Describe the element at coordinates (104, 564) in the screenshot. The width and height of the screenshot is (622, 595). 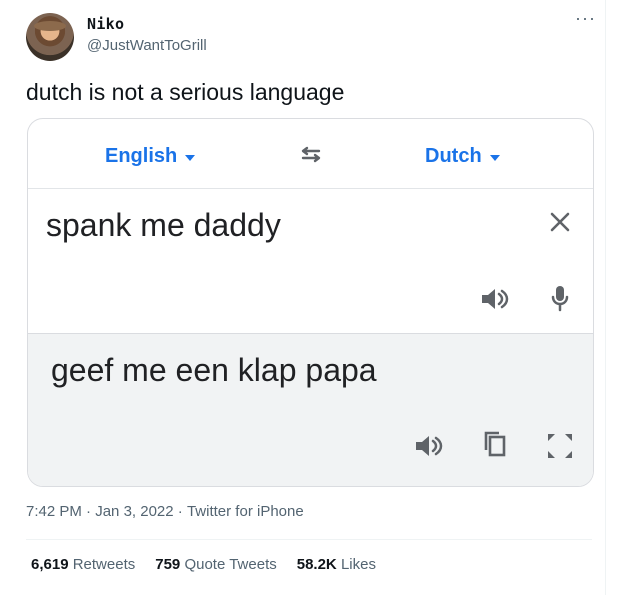
I see `retweets-label: Retweets` at that location.